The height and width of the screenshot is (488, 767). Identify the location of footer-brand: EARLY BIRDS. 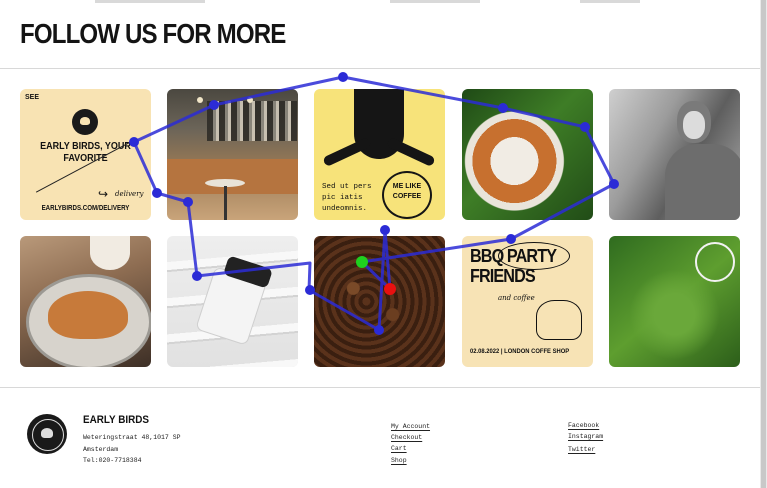
(116, 420).